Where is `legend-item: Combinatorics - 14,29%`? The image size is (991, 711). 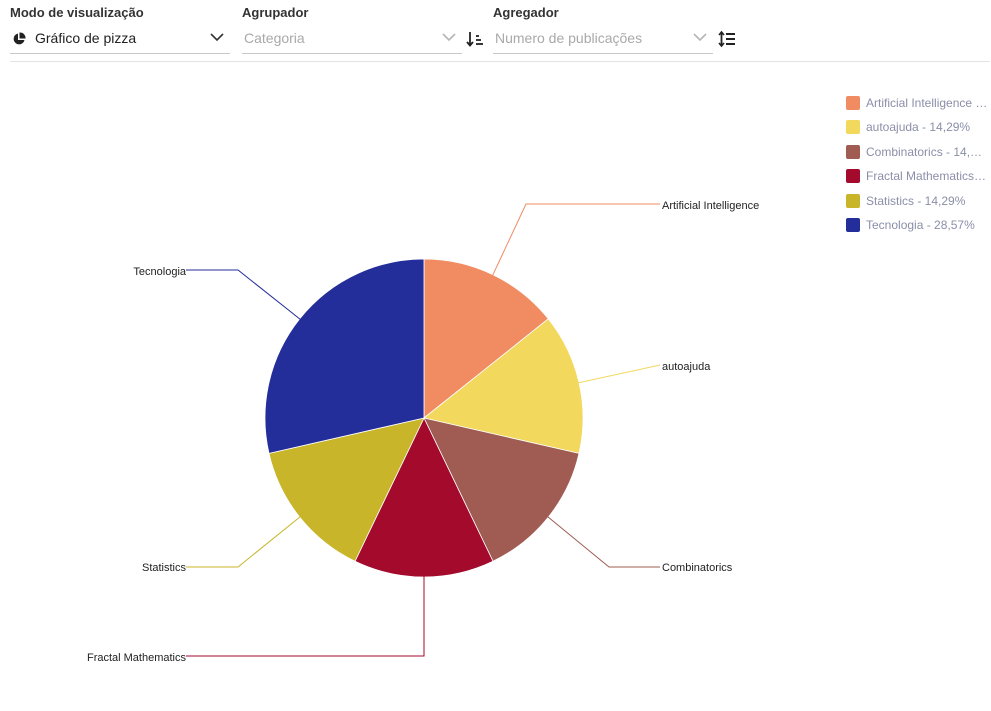
legend-item: Combinatorics - 14,29% is located at coordinates (918, 156).